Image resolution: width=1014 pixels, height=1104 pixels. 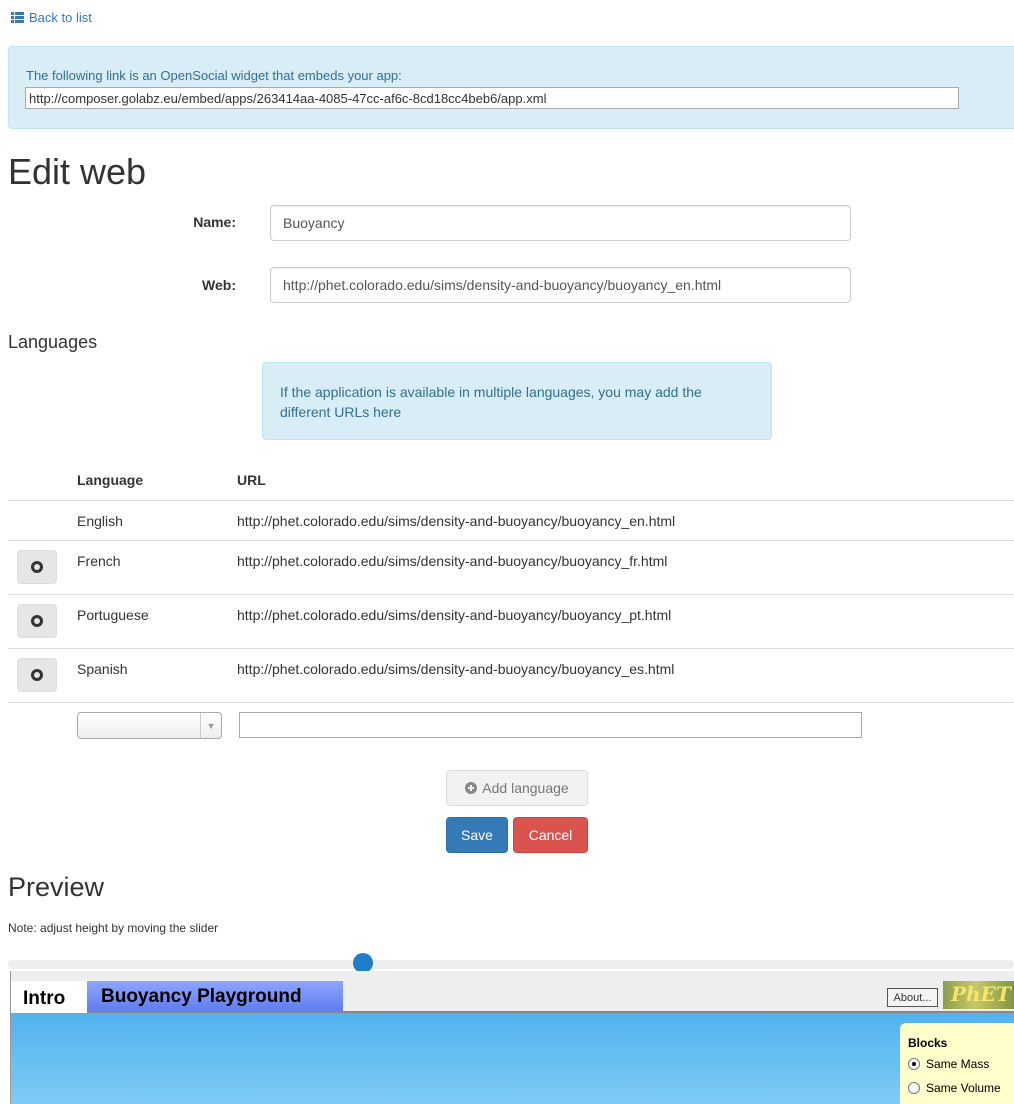 What do you see at coordinates (511, 964) in the screenshot?
I see `height-slider-track` at bounding box center [511, 964].